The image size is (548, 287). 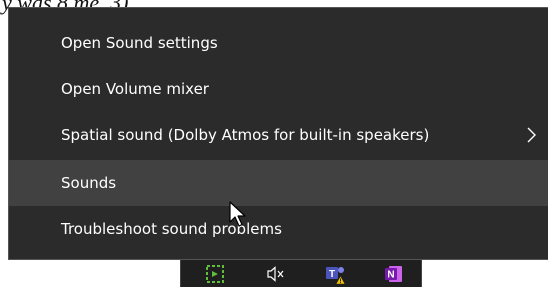 I want to click on menu-item-label: Troubleshoot sound problems, so click(x=171, y=229).